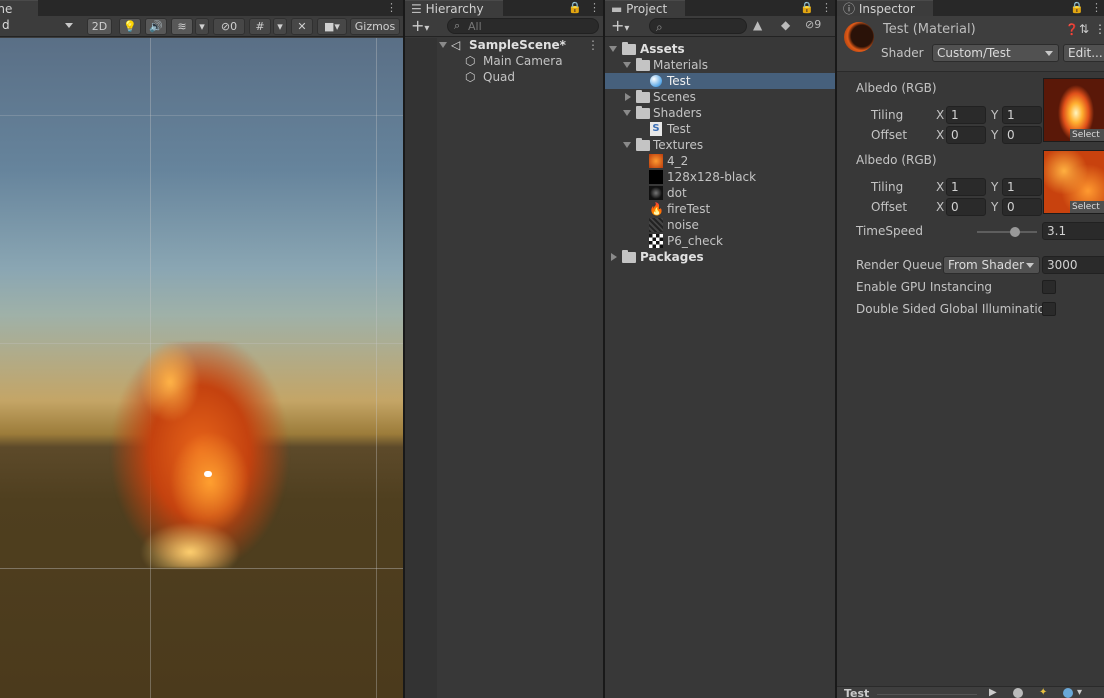 The image size is (1104, 698). Describe the element at coordinates (698, 26) in the screenshot. I see `search-input: ⌕` at that location.